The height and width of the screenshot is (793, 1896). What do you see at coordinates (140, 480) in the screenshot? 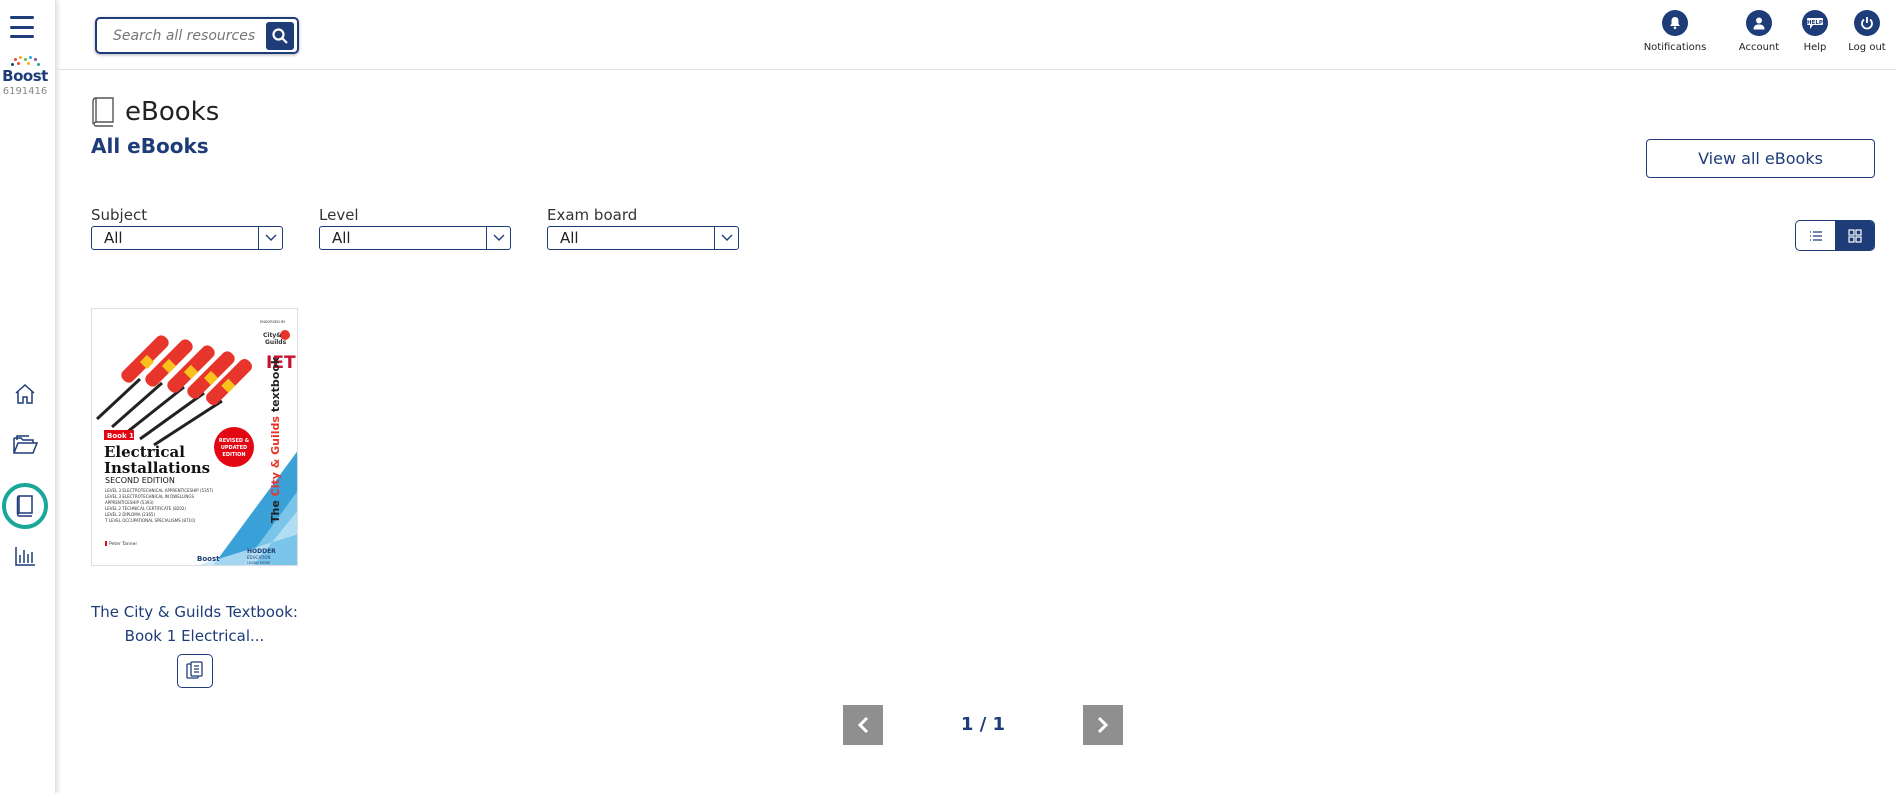
I see `svg-text: SECOND EDITION` at bounding box center [140, 480].